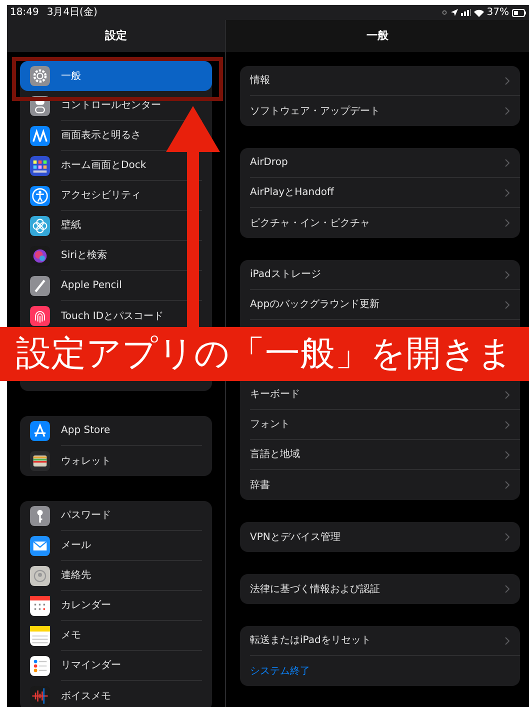  What do you see at coordinates (385, 305) in the screenshot?
I see `settings-row: Appのバックグラウンド更新` at bounding box center [385, 305].